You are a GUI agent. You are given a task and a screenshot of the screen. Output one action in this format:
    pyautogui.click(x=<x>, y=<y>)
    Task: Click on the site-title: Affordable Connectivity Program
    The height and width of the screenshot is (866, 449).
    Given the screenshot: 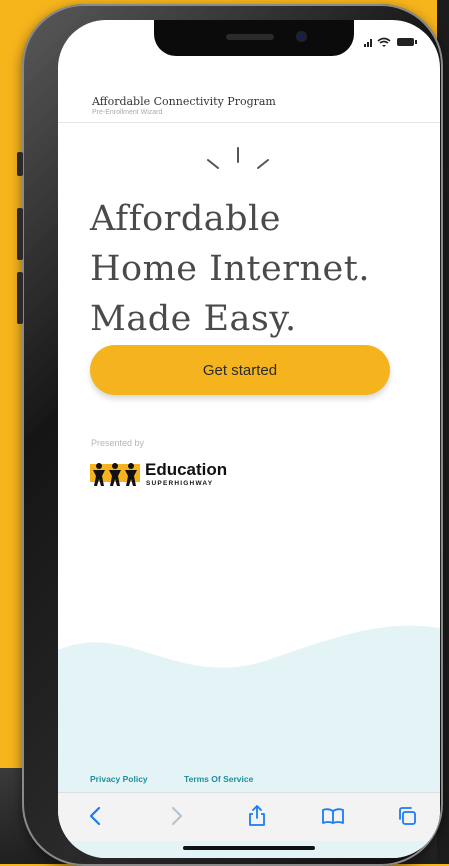 What is the action you would take?
    pyautogui.click(x=184, y=101)
    